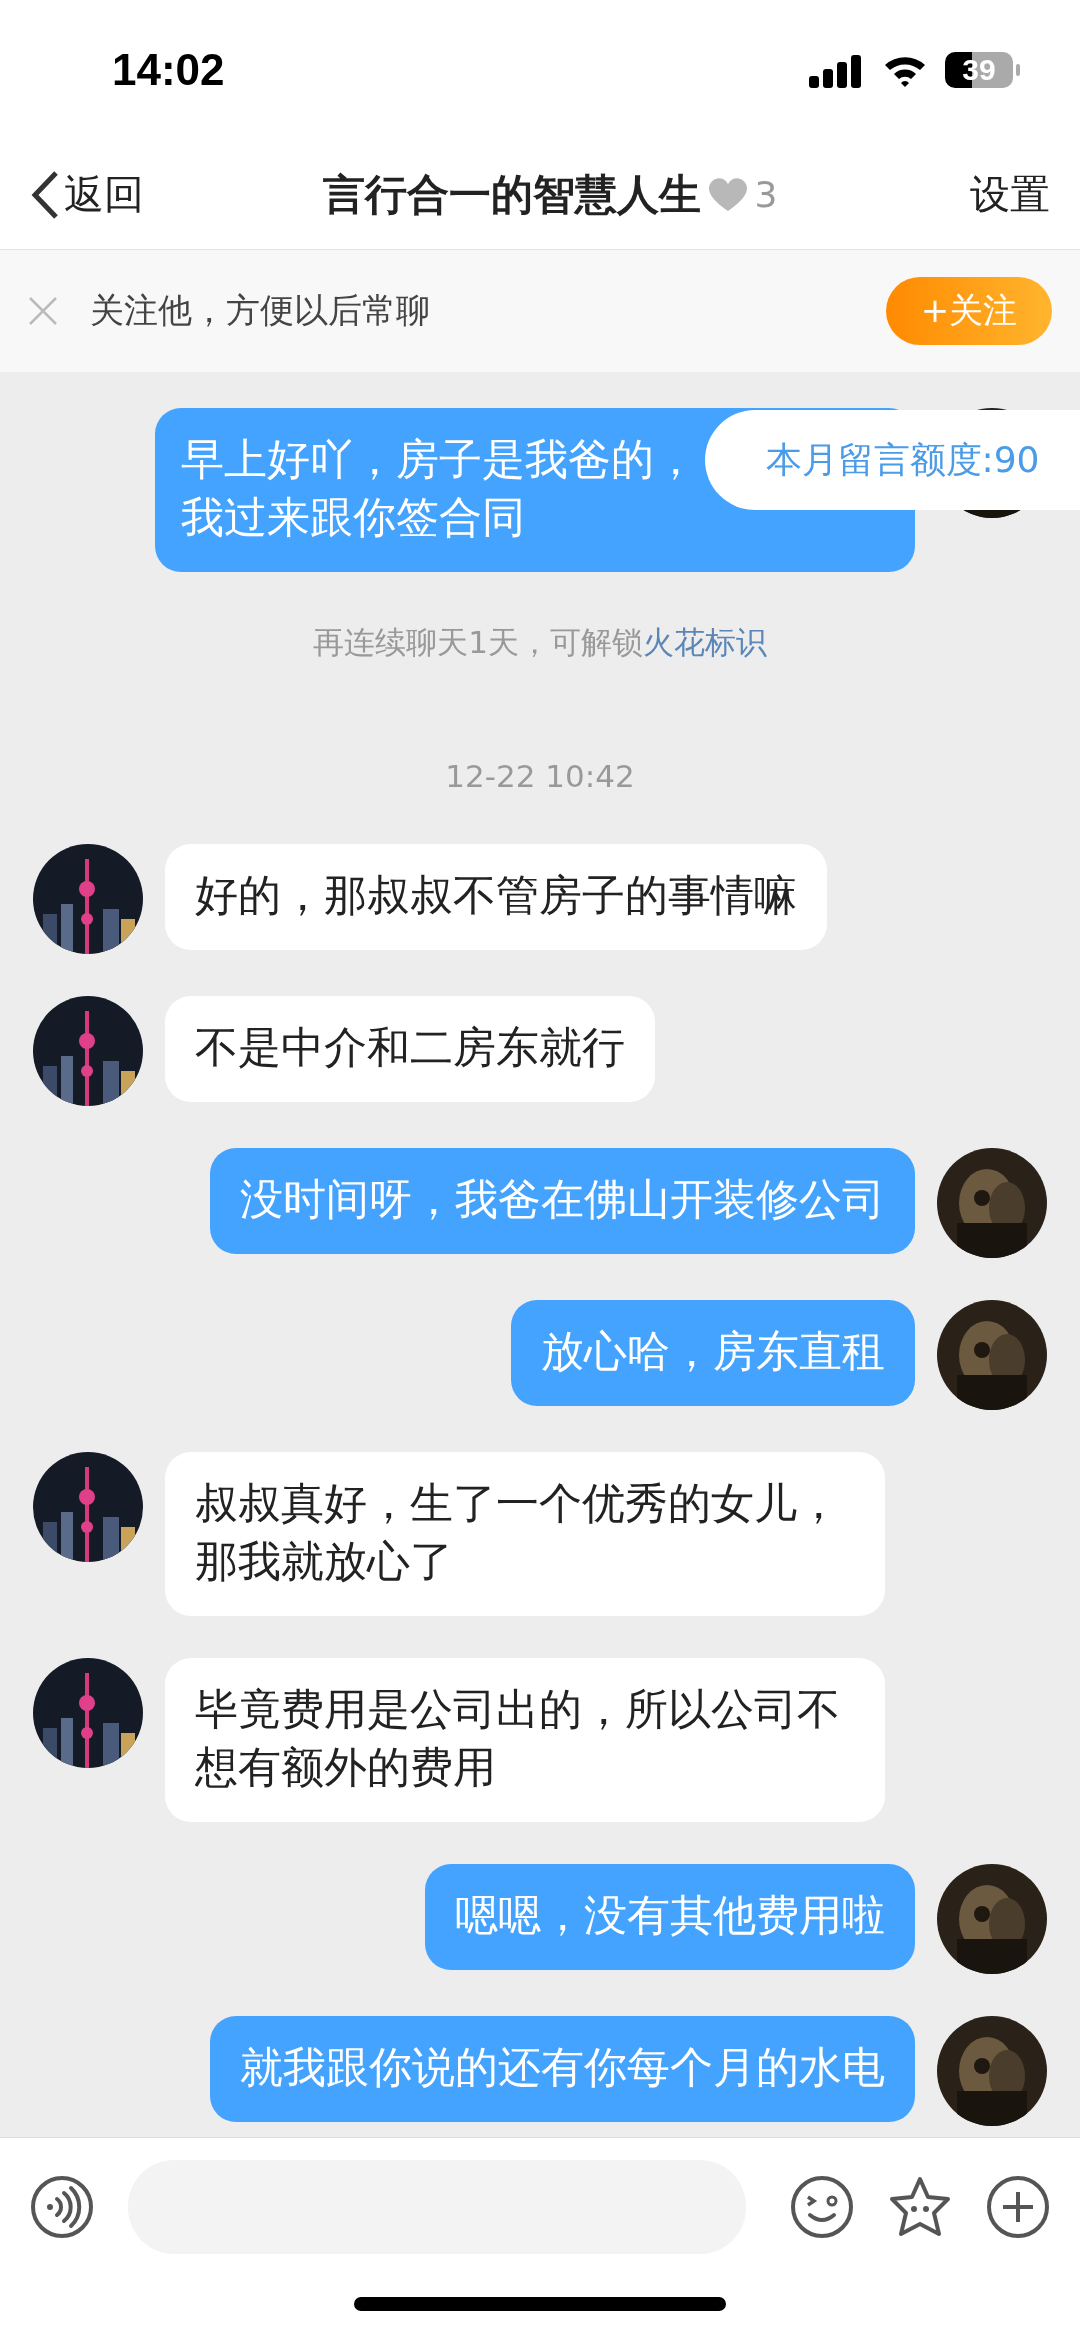  Describe the element at coordinates (727, 194) in the screenshot. I see `heart-icon` at that location.